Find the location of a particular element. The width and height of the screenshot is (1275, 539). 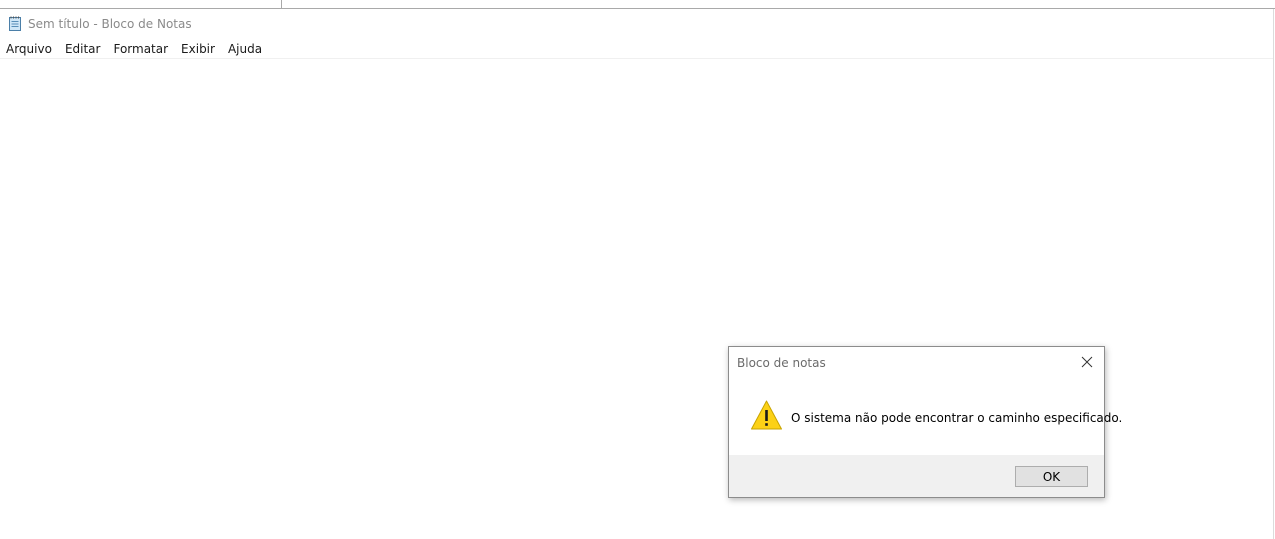

title-bar: Sem título - Bloco de Notas is located at coordinates (636, 24).